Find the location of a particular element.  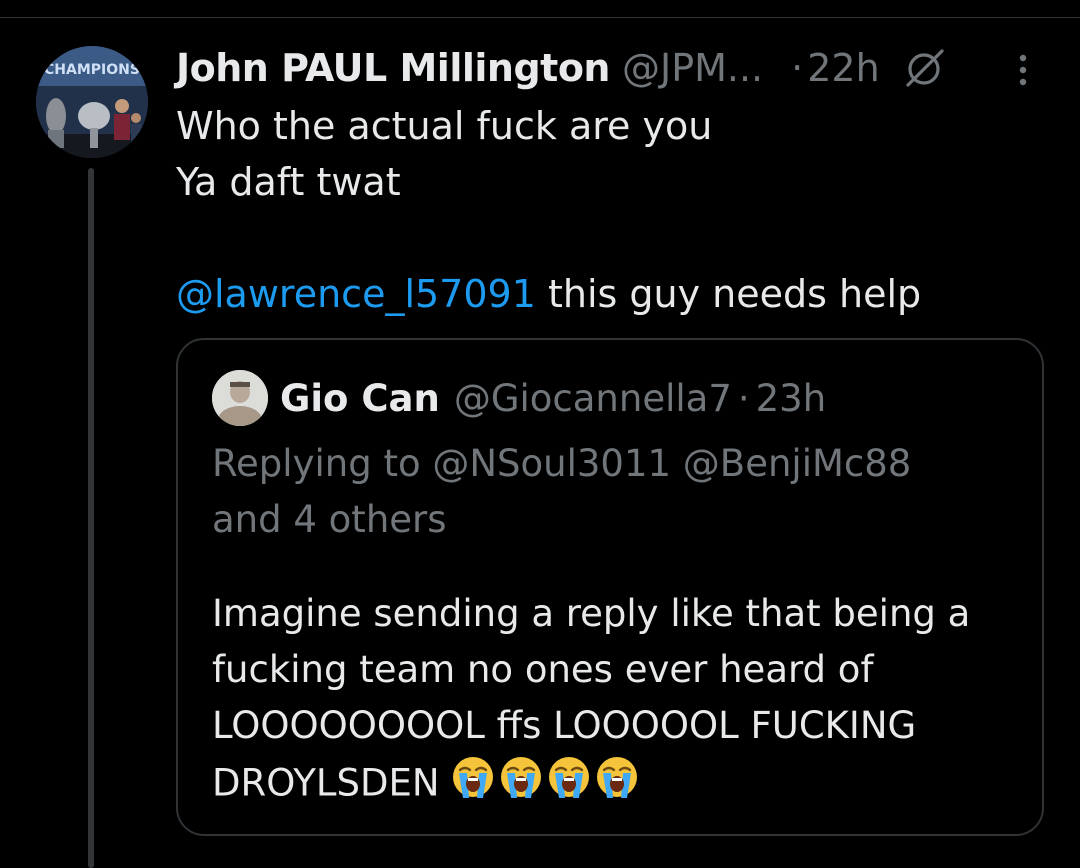

quoted-author-avatar is located at coordinates (240, 398).